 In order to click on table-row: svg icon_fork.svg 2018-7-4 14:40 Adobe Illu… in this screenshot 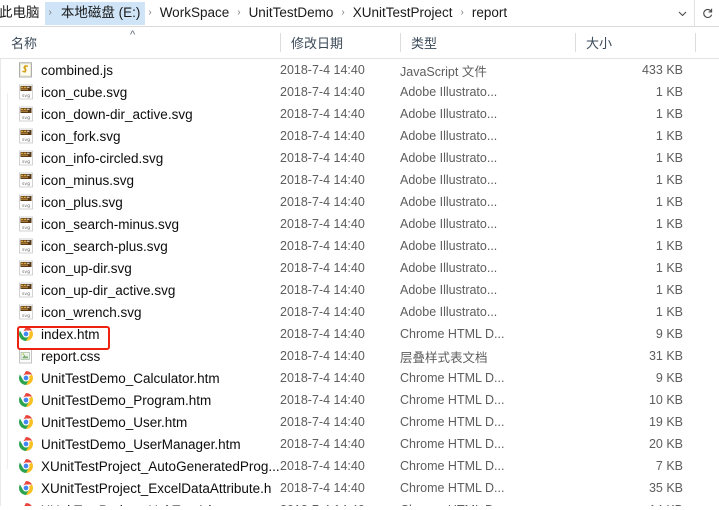, I will do `click(359, 136)`.